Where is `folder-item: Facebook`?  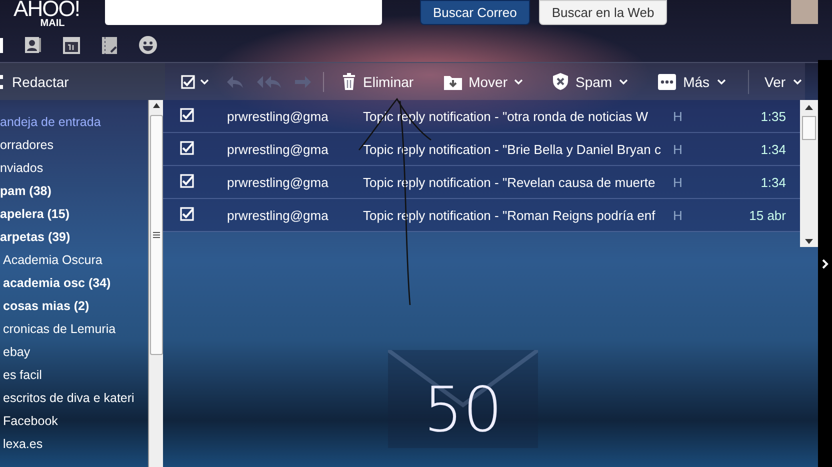
folder-item: Facebook is located at coordinates (74, 424).